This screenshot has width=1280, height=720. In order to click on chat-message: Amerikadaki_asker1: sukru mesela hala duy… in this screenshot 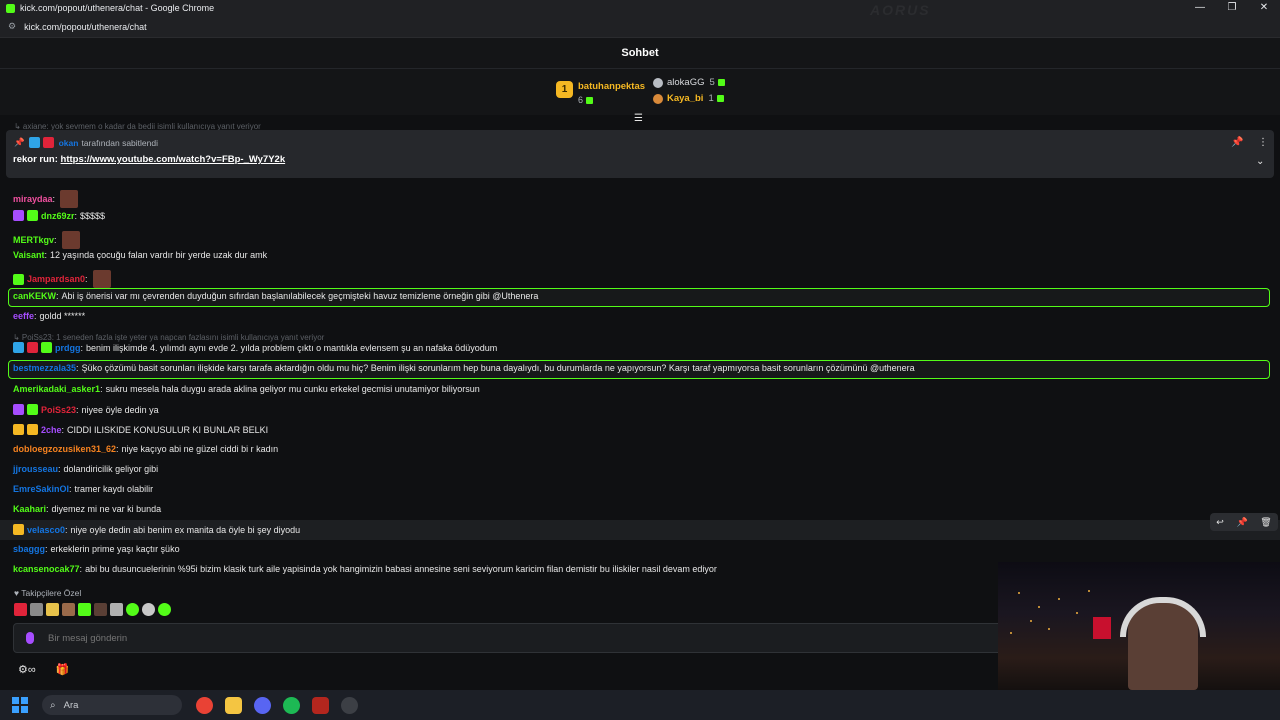, I will do `click(246, 389)`.